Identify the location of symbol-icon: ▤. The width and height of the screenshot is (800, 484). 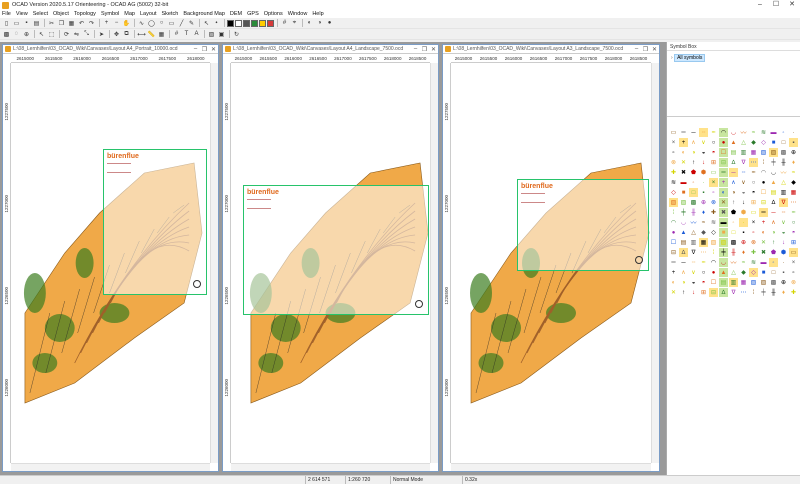
(773, 192).